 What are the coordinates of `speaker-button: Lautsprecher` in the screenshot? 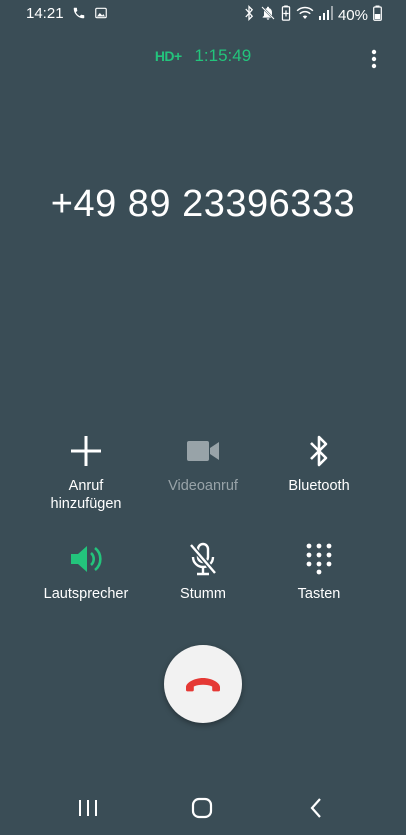 It's located at (86, 572).